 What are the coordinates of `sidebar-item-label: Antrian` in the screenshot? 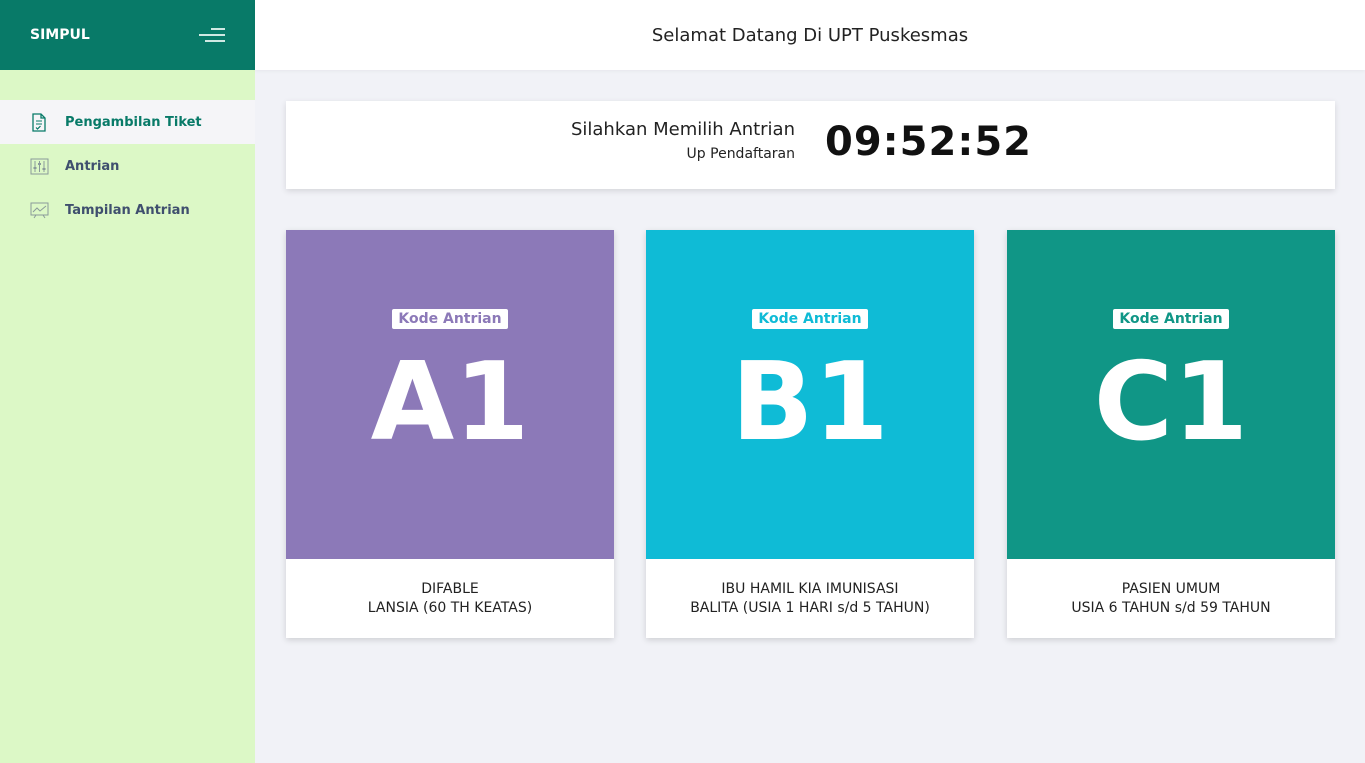 It's located at (92, 166).